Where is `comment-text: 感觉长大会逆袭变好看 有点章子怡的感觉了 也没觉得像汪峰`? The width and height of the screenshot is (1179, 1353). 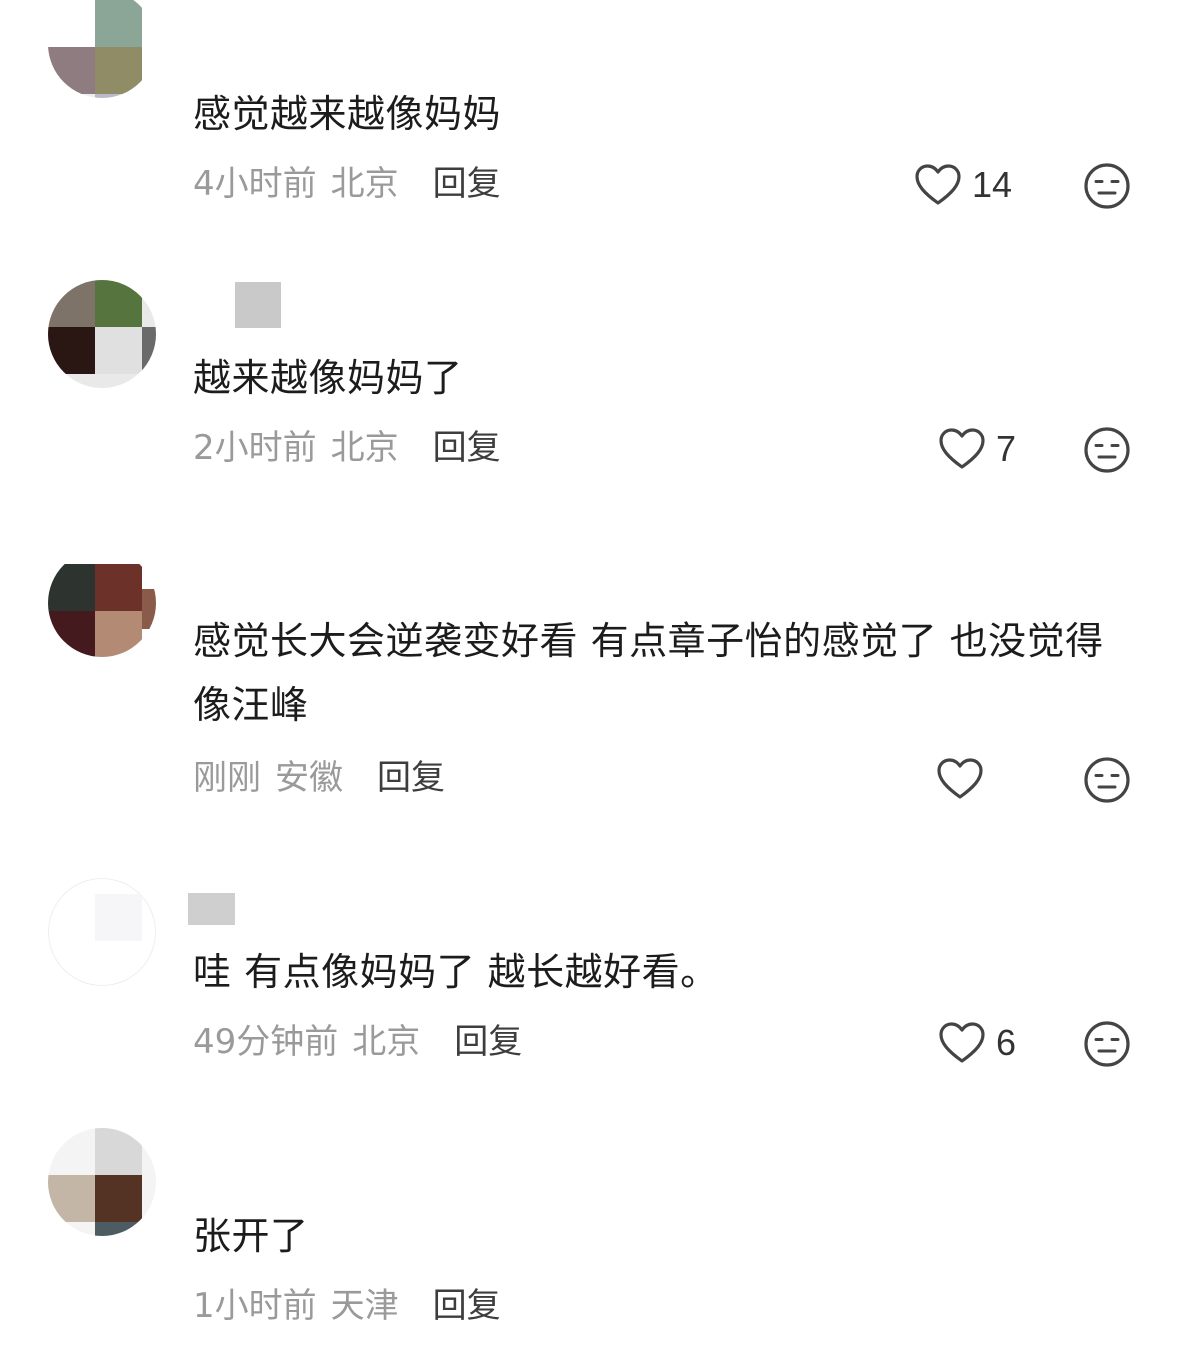 comment-text: 感觉长大会逆袭变好看 有点章子怡的感觉了 也没觉得像汪峰 is located at coordinates (648, 673).